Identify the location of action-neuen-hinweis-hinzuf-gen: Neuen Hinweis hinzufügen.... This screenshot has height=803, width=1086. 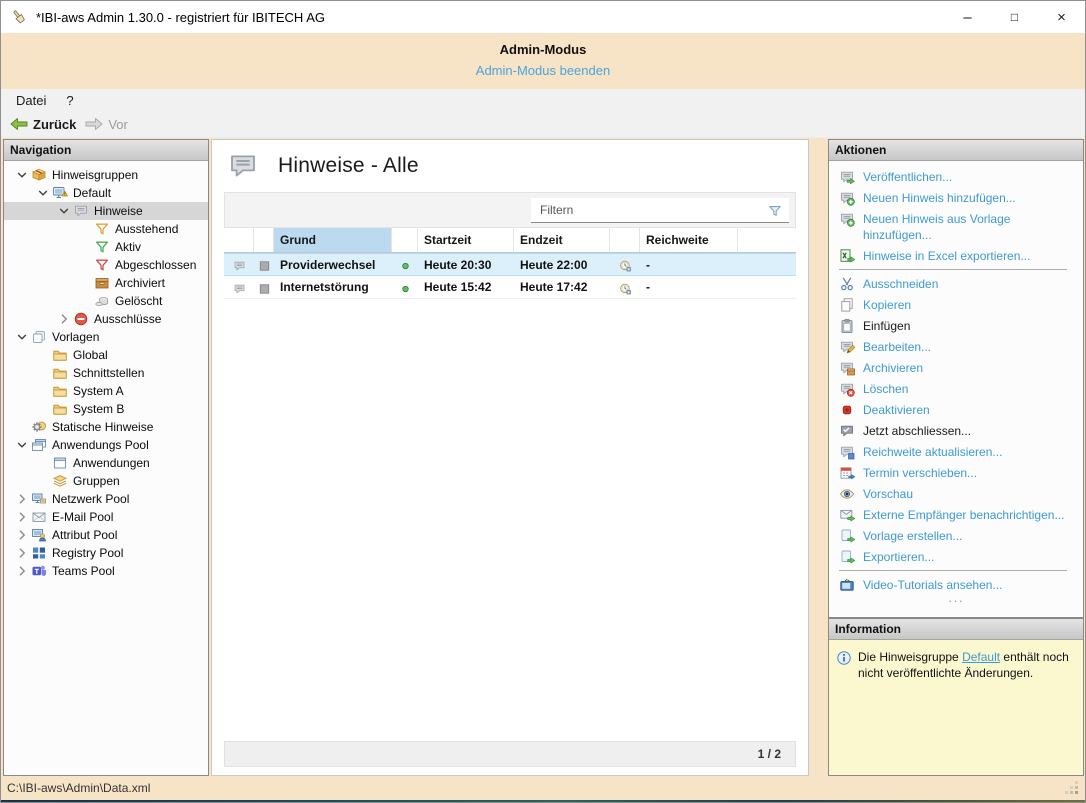
(957, 197).